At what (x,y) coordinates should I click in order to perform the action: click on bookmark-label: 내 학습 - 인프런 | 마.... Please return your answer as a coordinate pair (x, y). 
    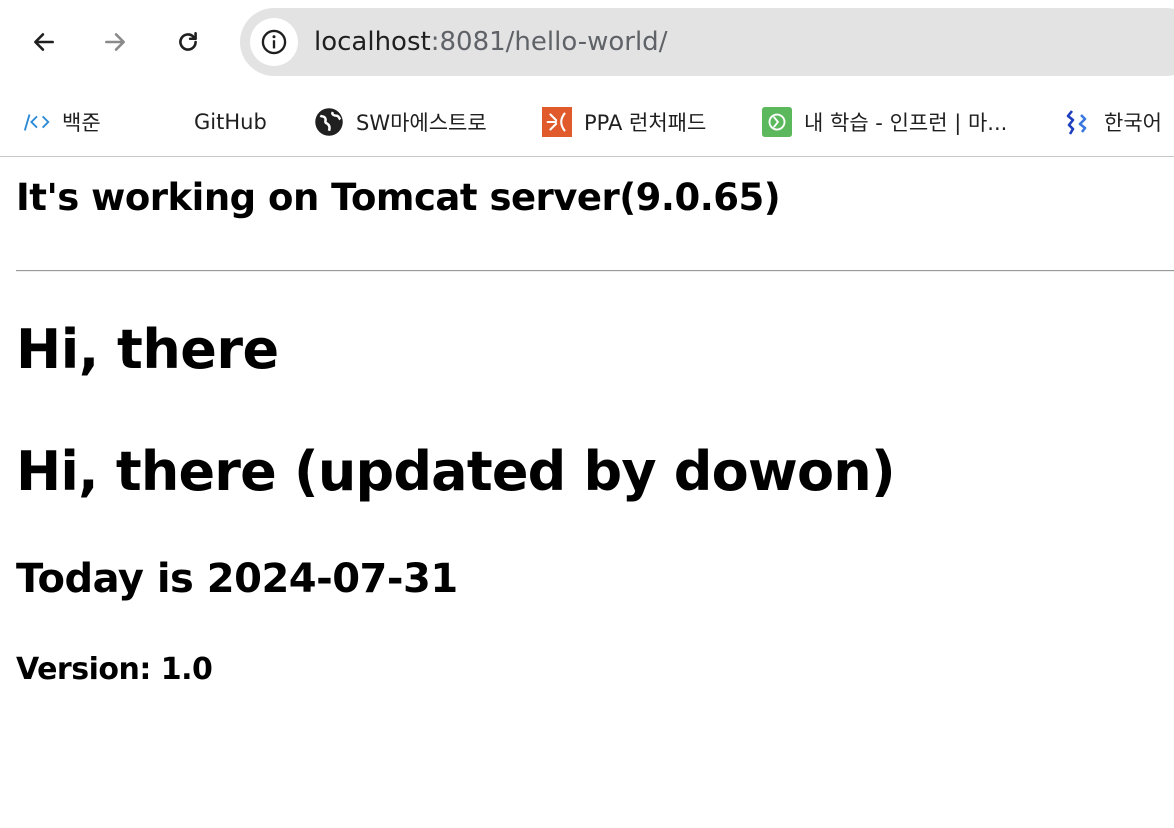
    Looking at the image, I should click on (906, 123).